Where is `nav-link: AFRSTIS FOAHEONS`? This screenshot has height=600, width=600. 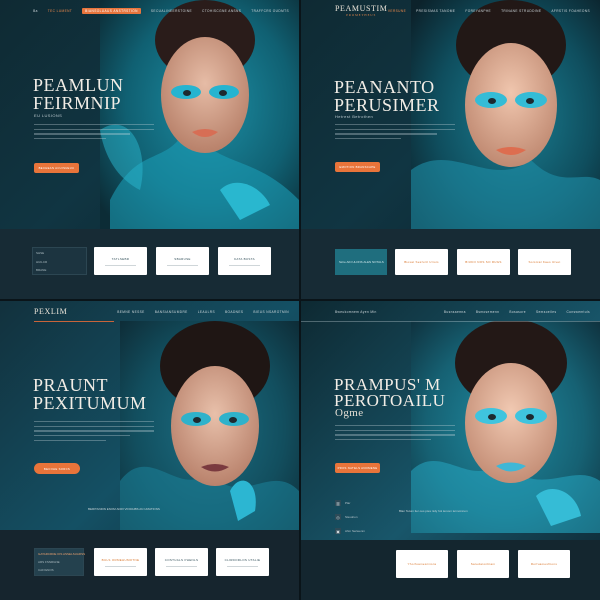 nav-link: AFRSTIS FOAHEONS is located at coordinates (570, 11).